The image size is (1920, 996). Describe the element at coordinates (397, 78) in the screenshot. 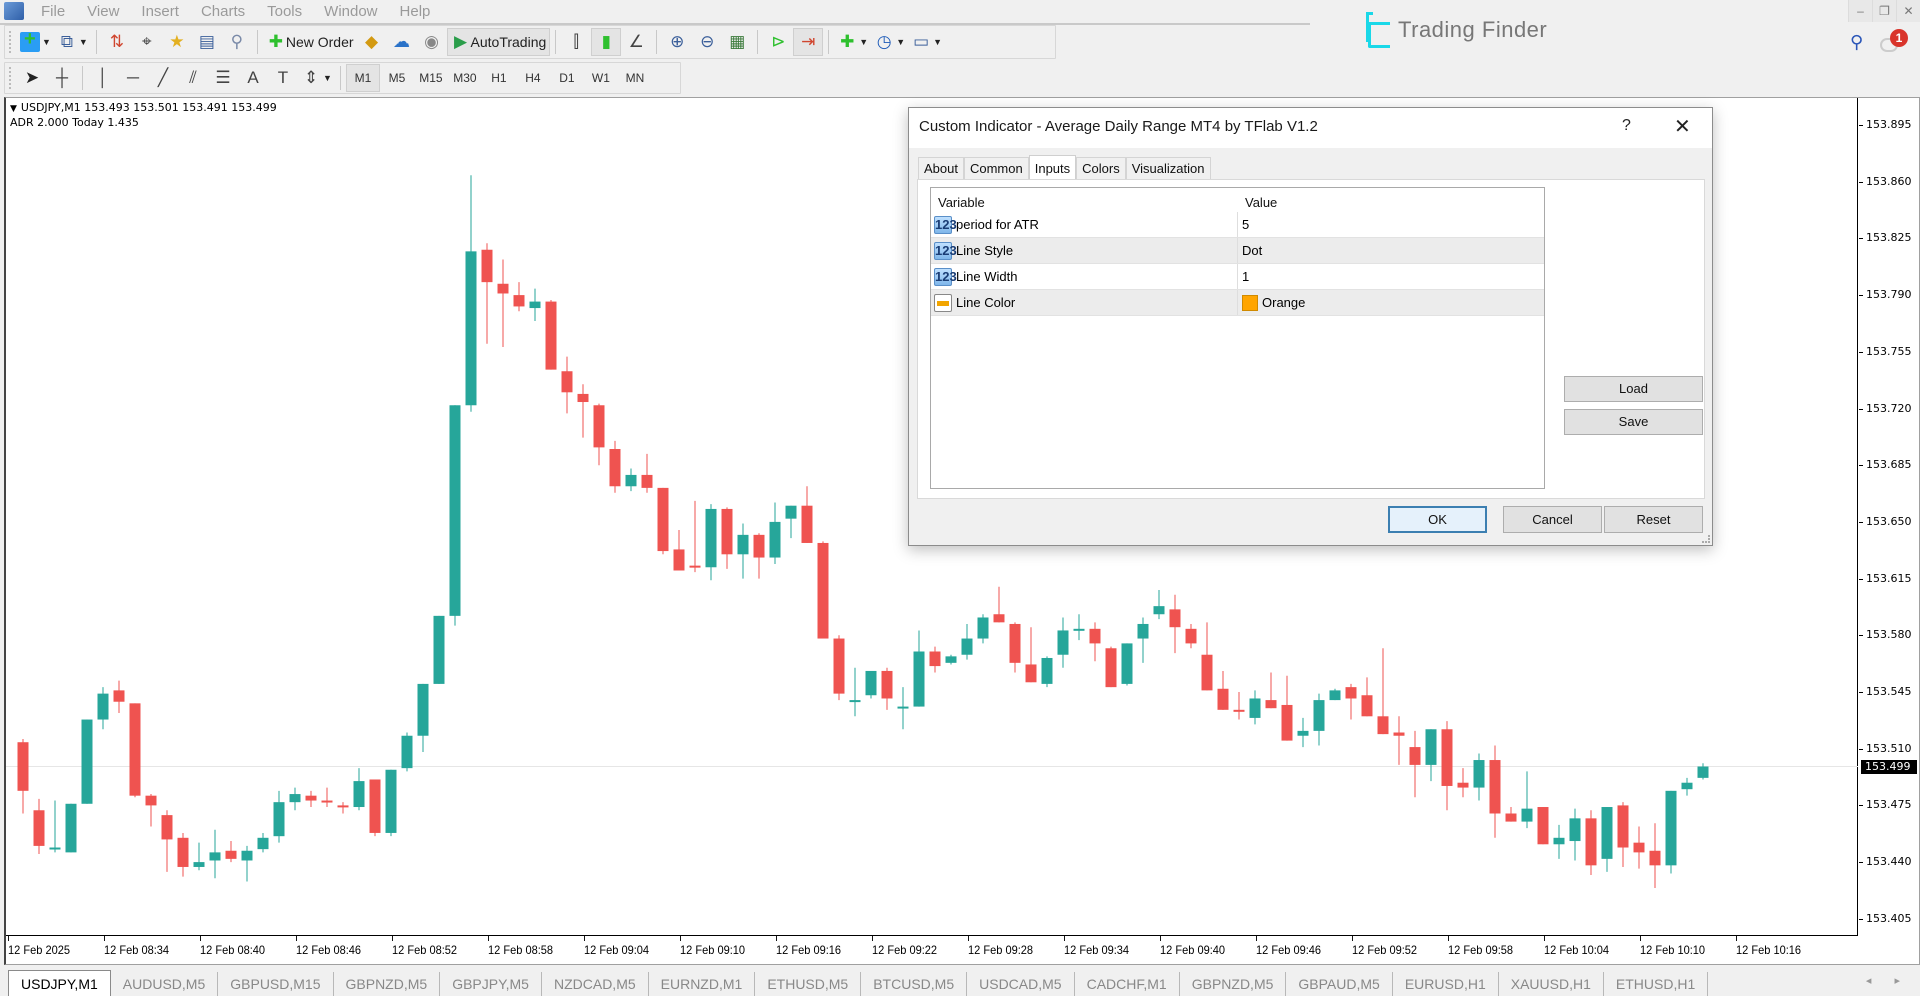

I see `timeframe-m5: M5` at that location.